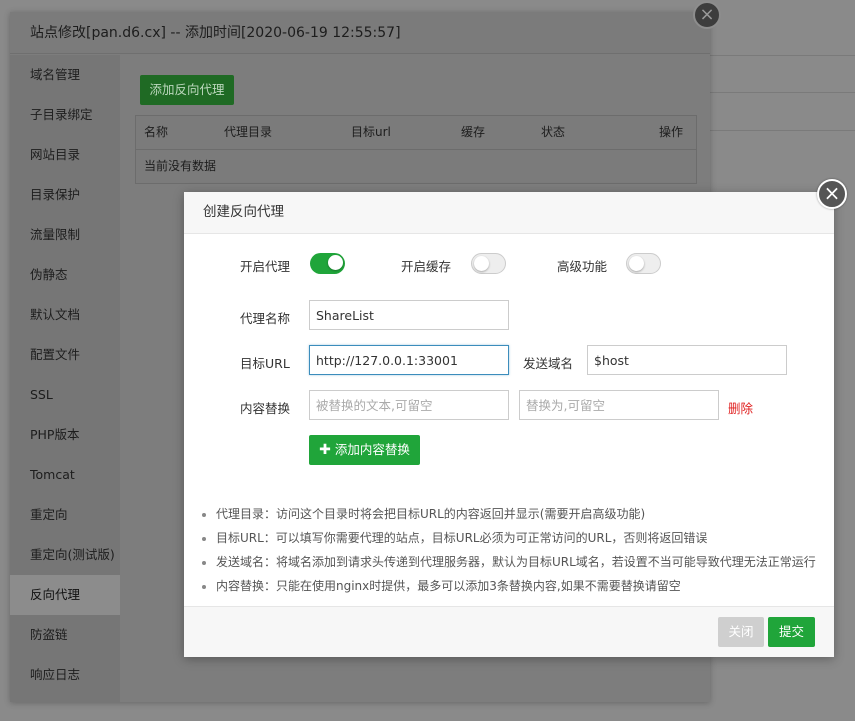  Describe the element at coordinates (416, 133) in the screenshot. I see `table-header: 名称 代理目录 目标url 缓存 状态 操作` at that location.